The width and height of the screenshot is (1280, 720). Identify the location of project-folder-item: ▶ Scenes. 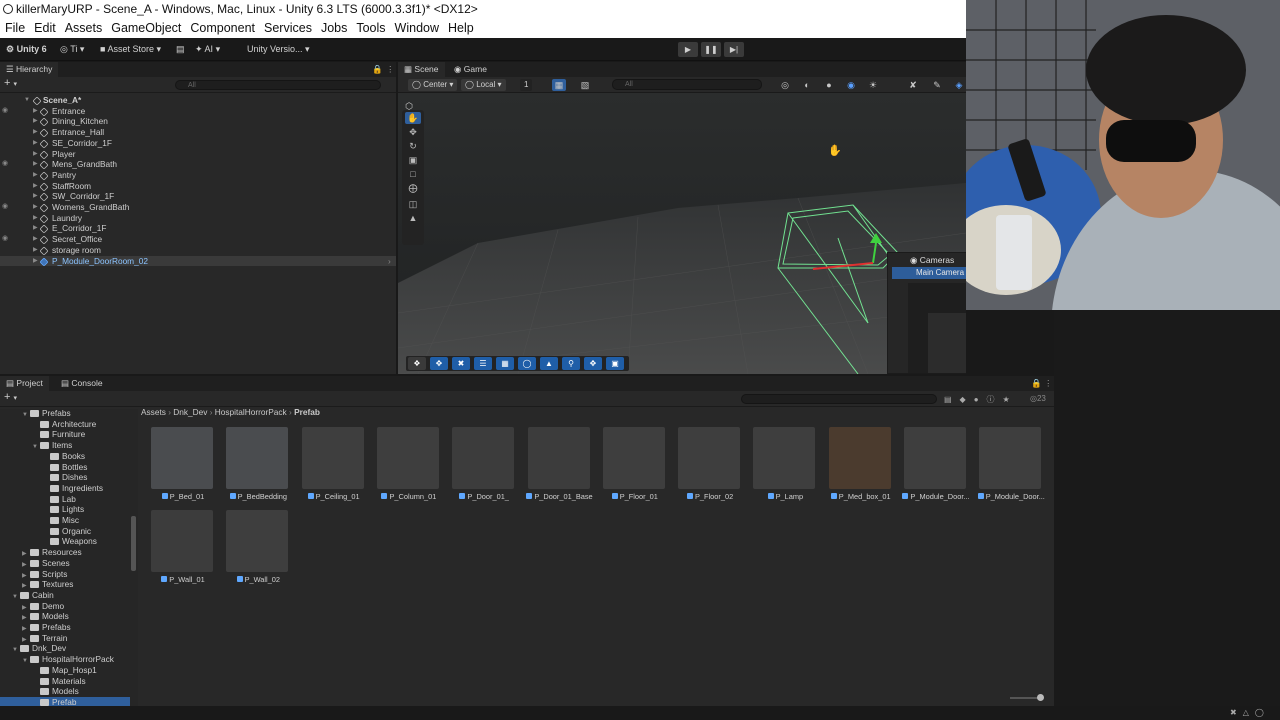
(80, 563).